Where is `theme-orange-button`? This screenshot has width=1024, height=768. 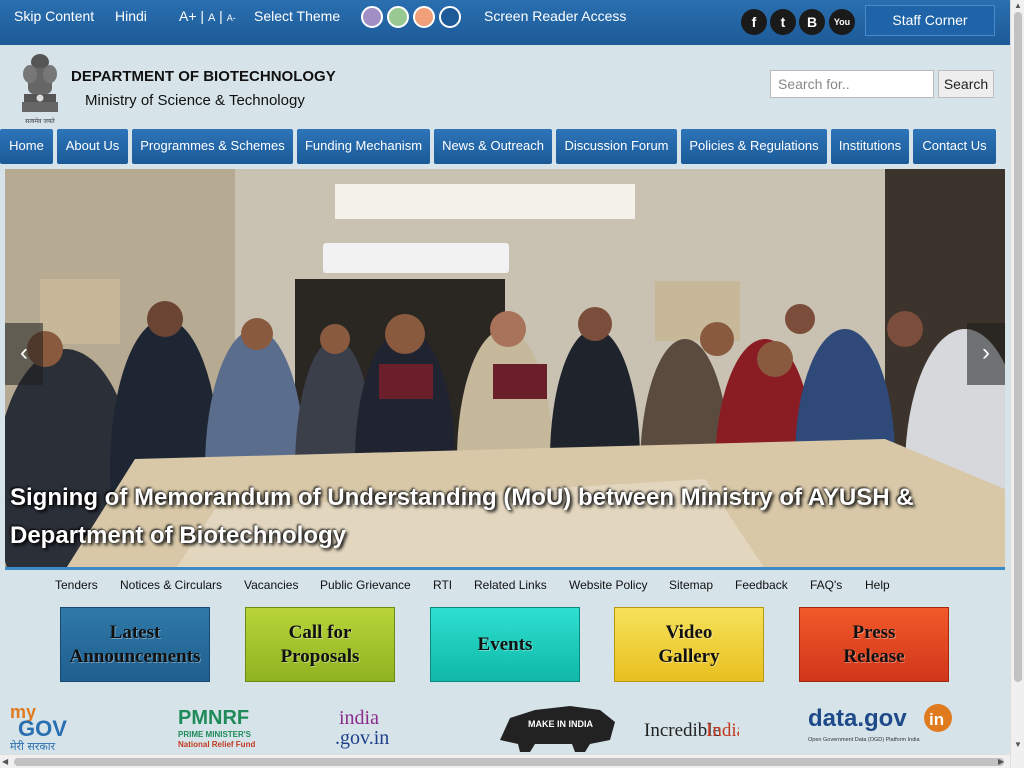
theme-orange-button is located at coordinates (424, 17).